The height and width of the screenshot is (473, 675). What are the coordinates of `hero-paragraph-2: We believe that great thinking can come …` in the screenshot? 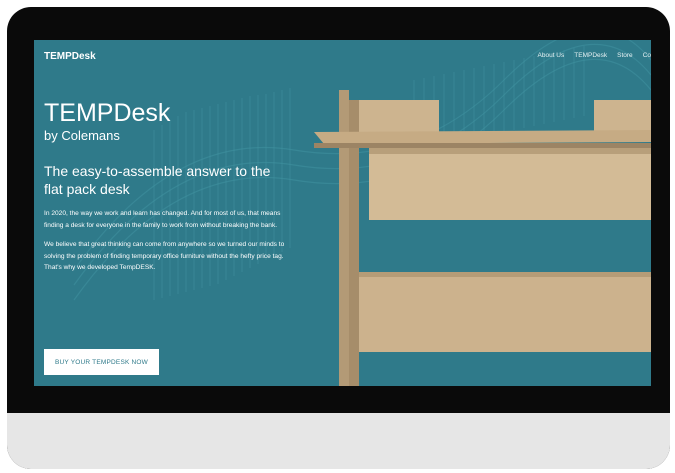 It's located at (164, 256).